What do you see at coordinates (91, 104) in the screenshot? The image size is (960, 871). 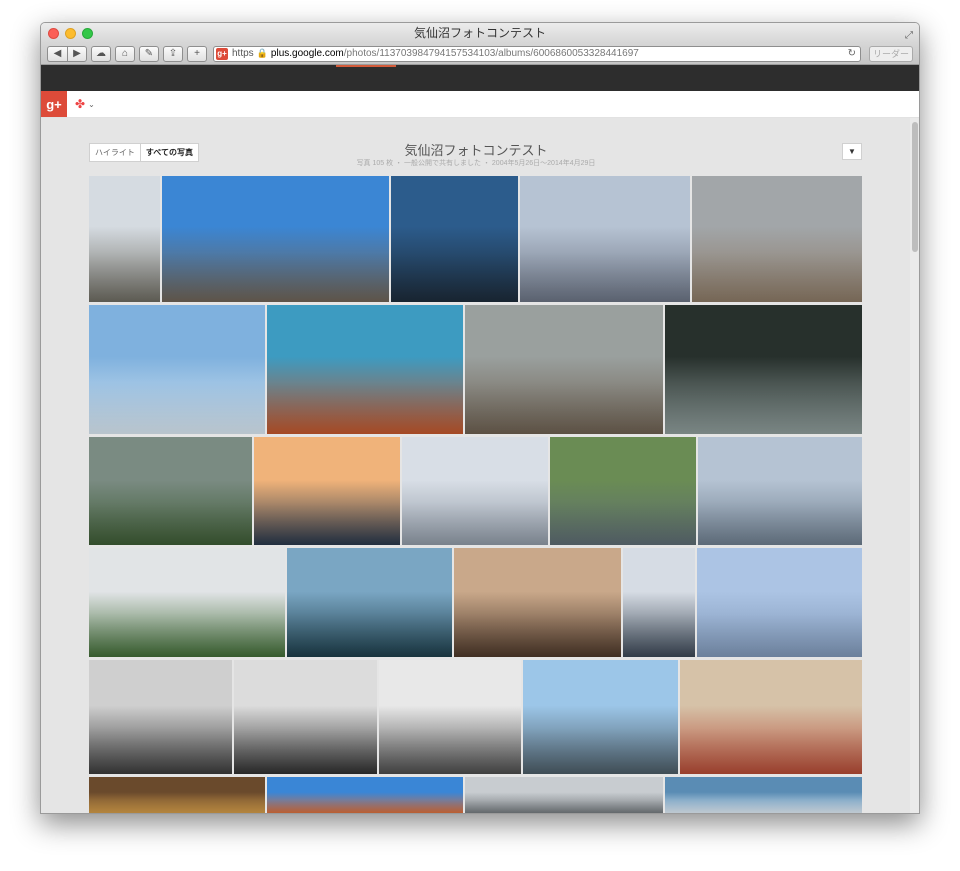 I see `chevron-down-icon: ⌄` at bounding box center [91, 104].